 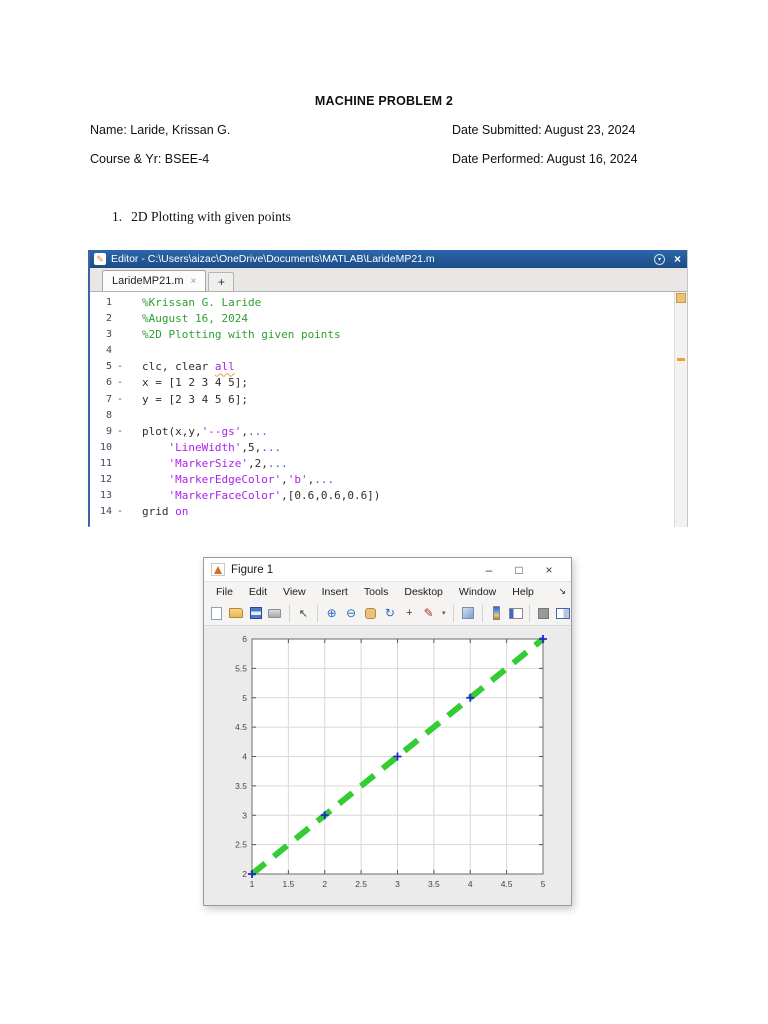 What do you see at coordinates (218, 569) in the screenshot?
I see `matlab-logo-icon` at bounding box center [218, 569].